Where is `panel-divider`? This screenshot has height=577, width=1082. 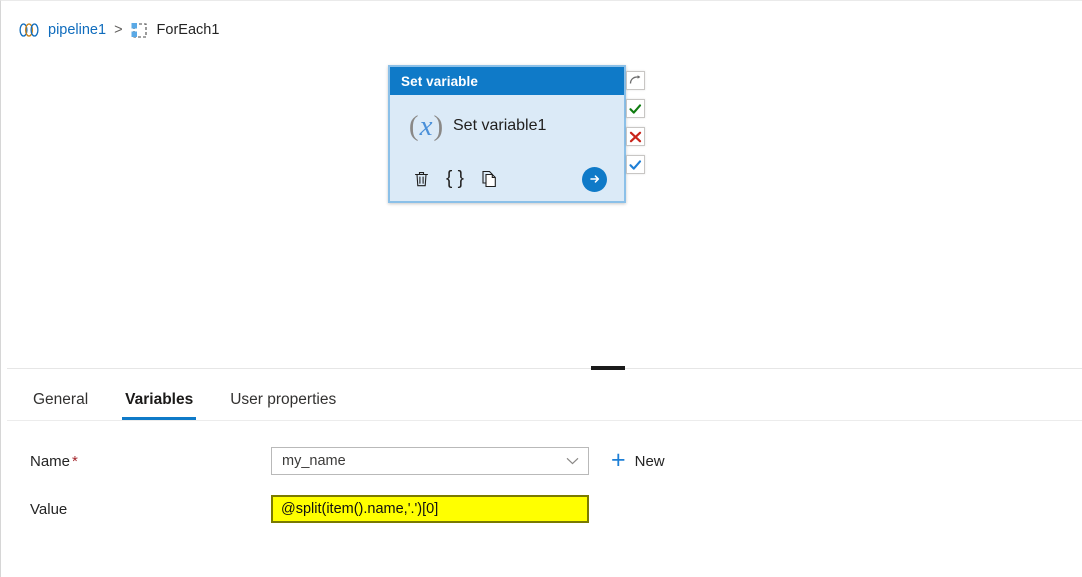 panel-divider is located at coordinates (544, 368).